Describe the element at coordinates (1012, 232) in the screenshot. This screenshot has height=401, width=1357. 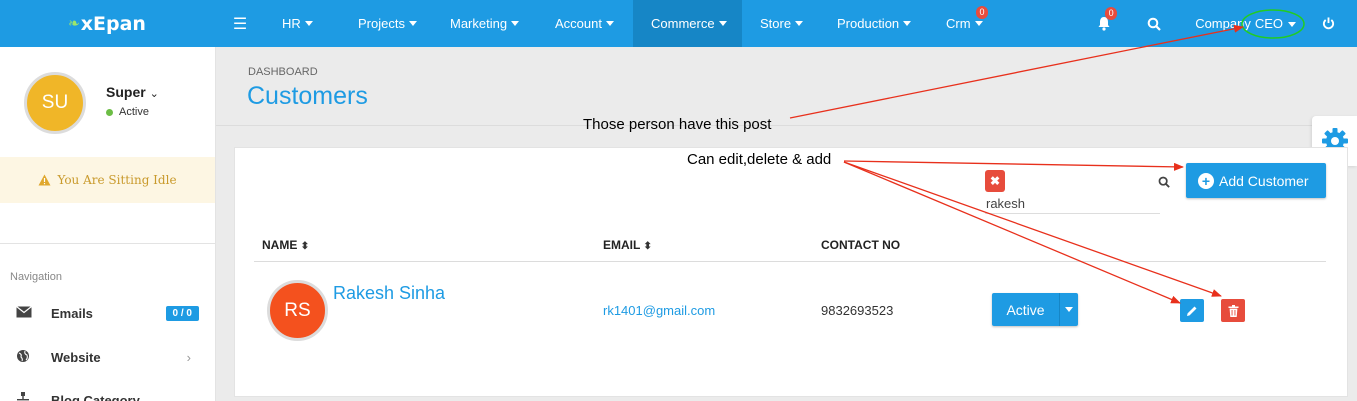
I see `arrow-to-edit` at that location.